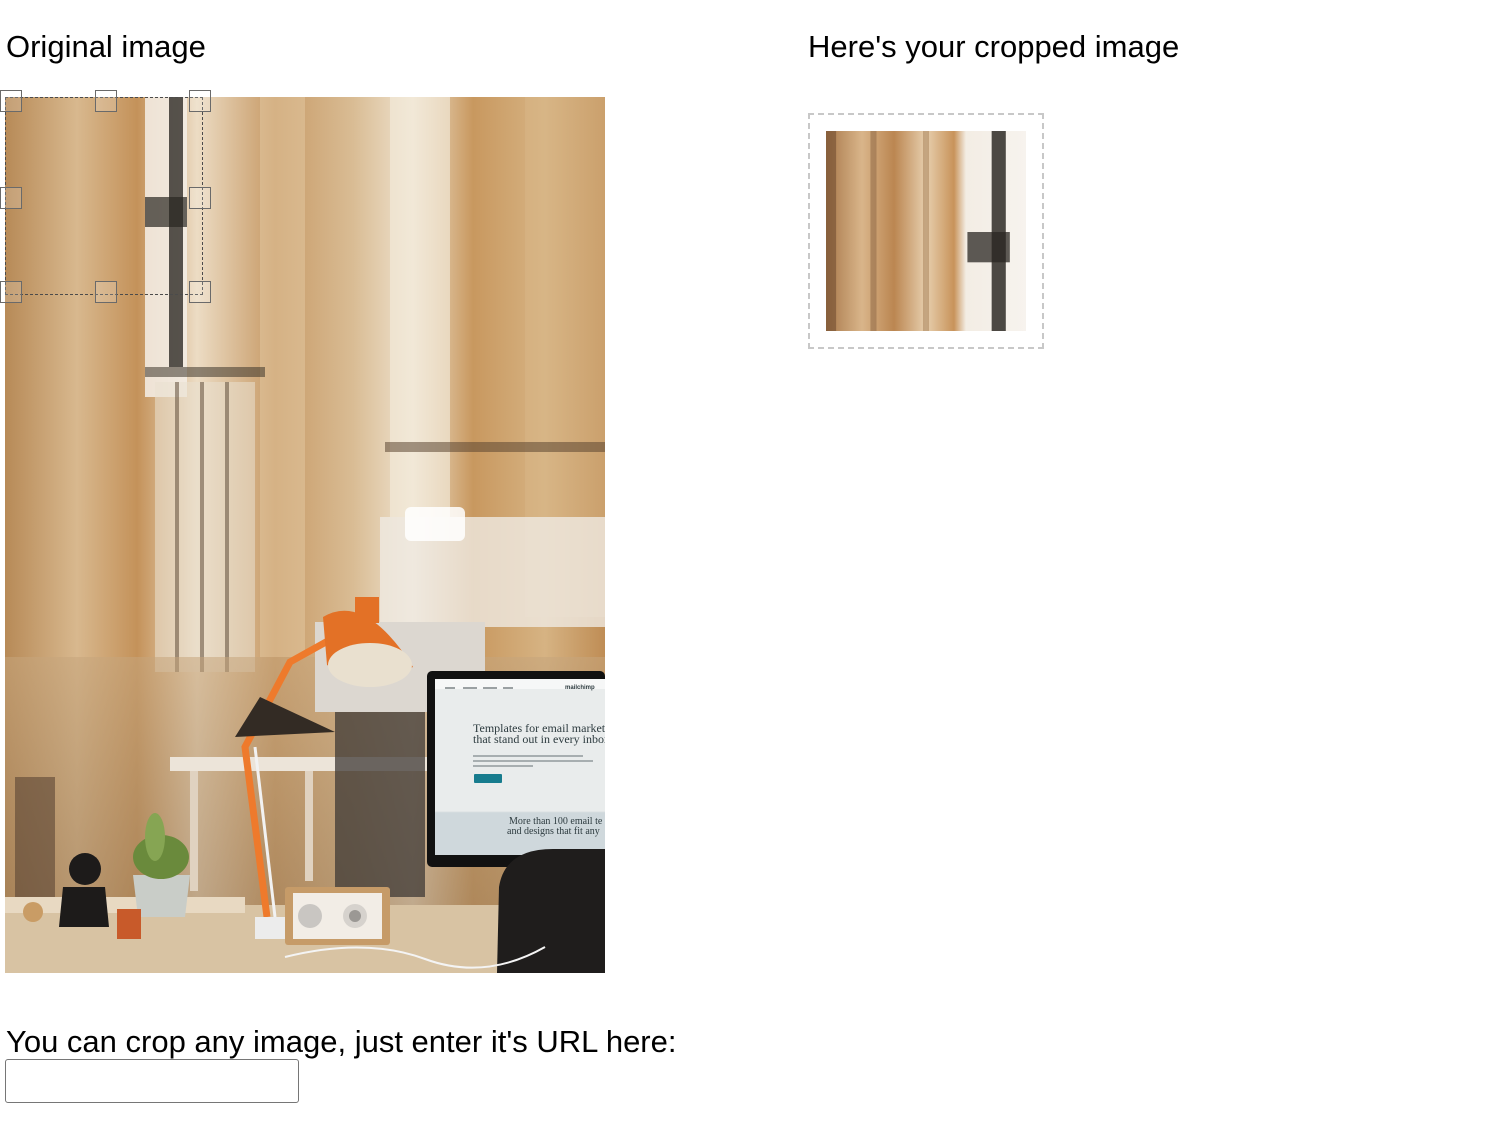 This screenshot has width=1498, height=1140. I want to click on original-image-heading: Original image, so click(106, 46).